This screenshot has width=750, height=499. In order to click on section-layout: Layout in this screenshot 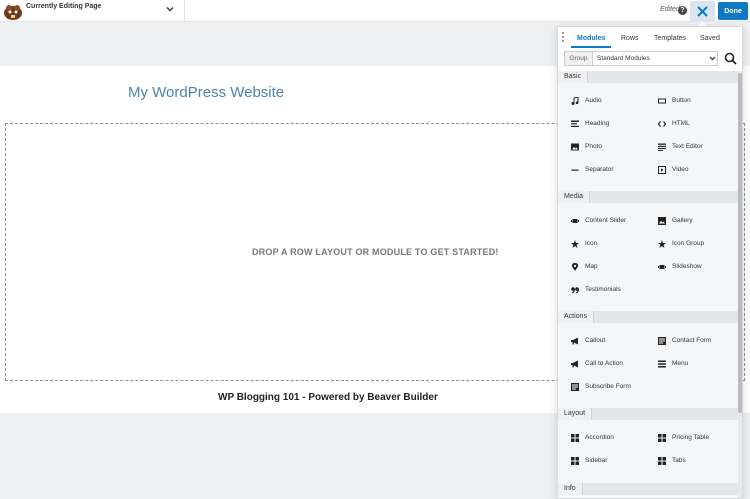, I will do `click(648, 414)`.